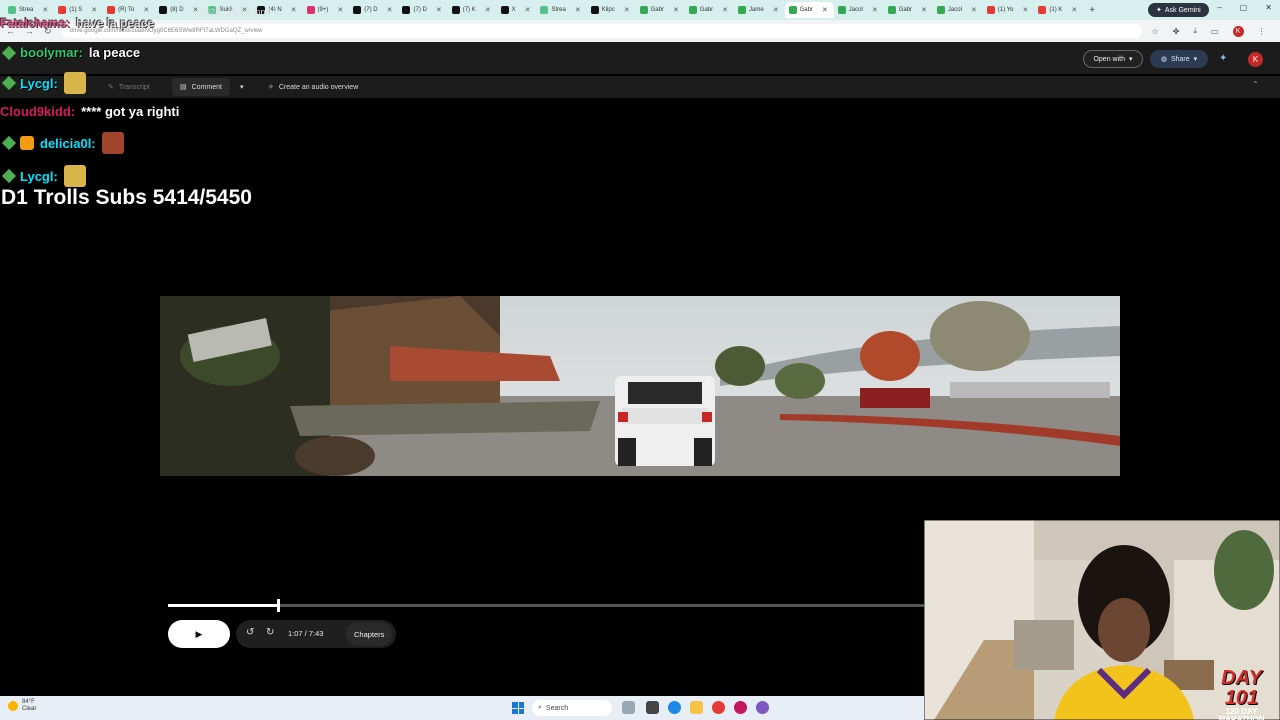 The height and width of the screenshot is (720, 1280). I want to click on comment-dropdown-button: ▾, so click(242, 87).